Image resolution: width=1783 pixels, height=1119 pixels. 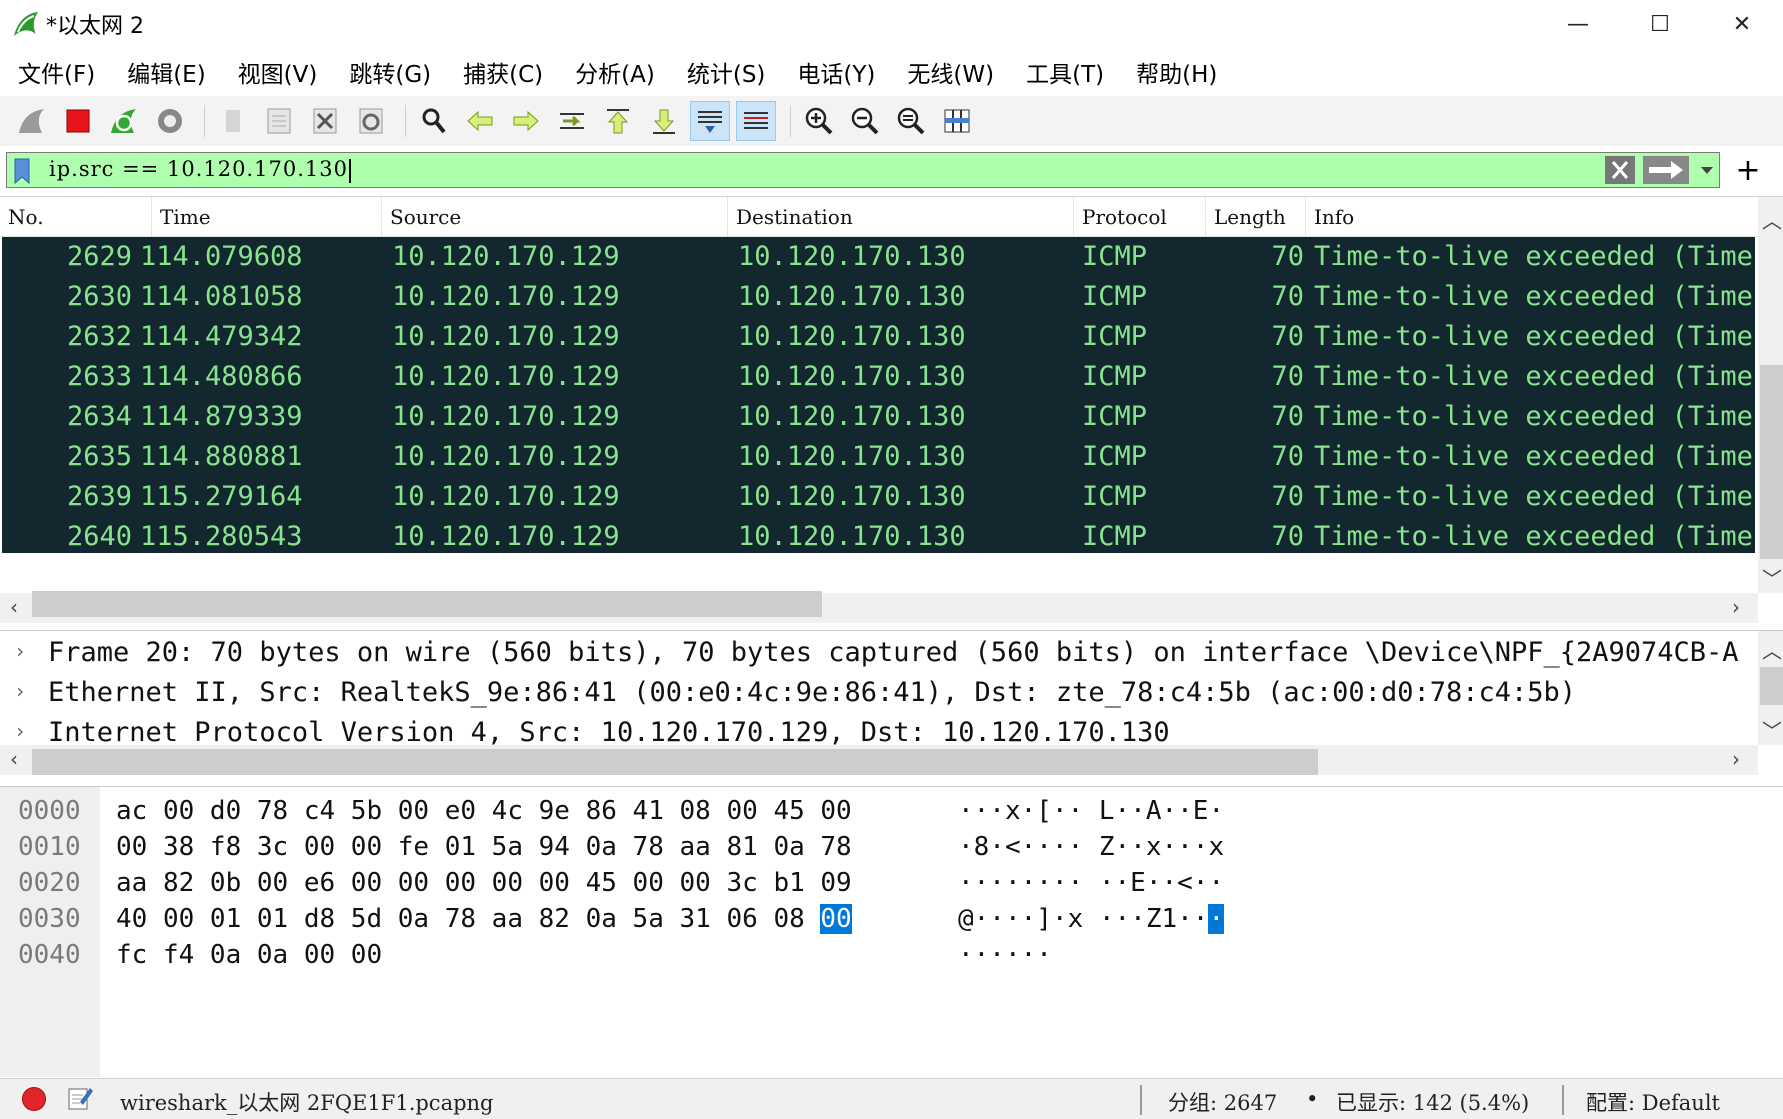 What do you see at coordinates (675, 762) in the screenshot?
I see `details-horizontal-scroll-thumb` at bounding box center [675, 762].